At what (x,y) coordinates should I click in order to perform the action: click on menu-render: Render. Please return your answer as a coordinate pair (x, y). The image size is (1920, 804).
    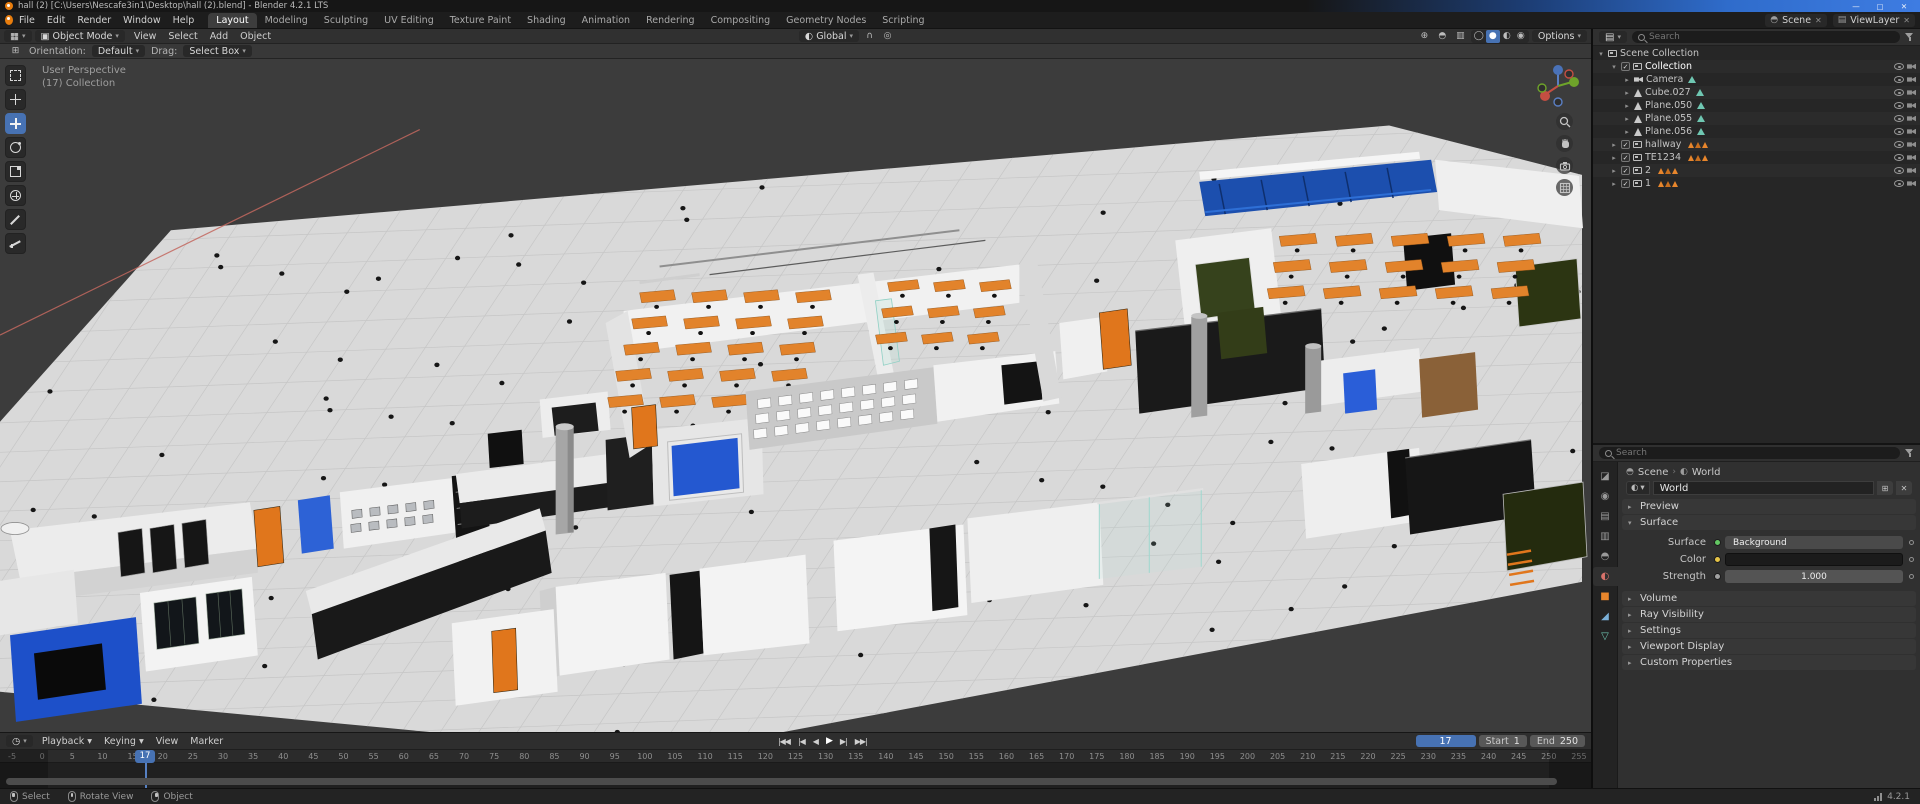
    Looking at the image, I should click on (94, 20).